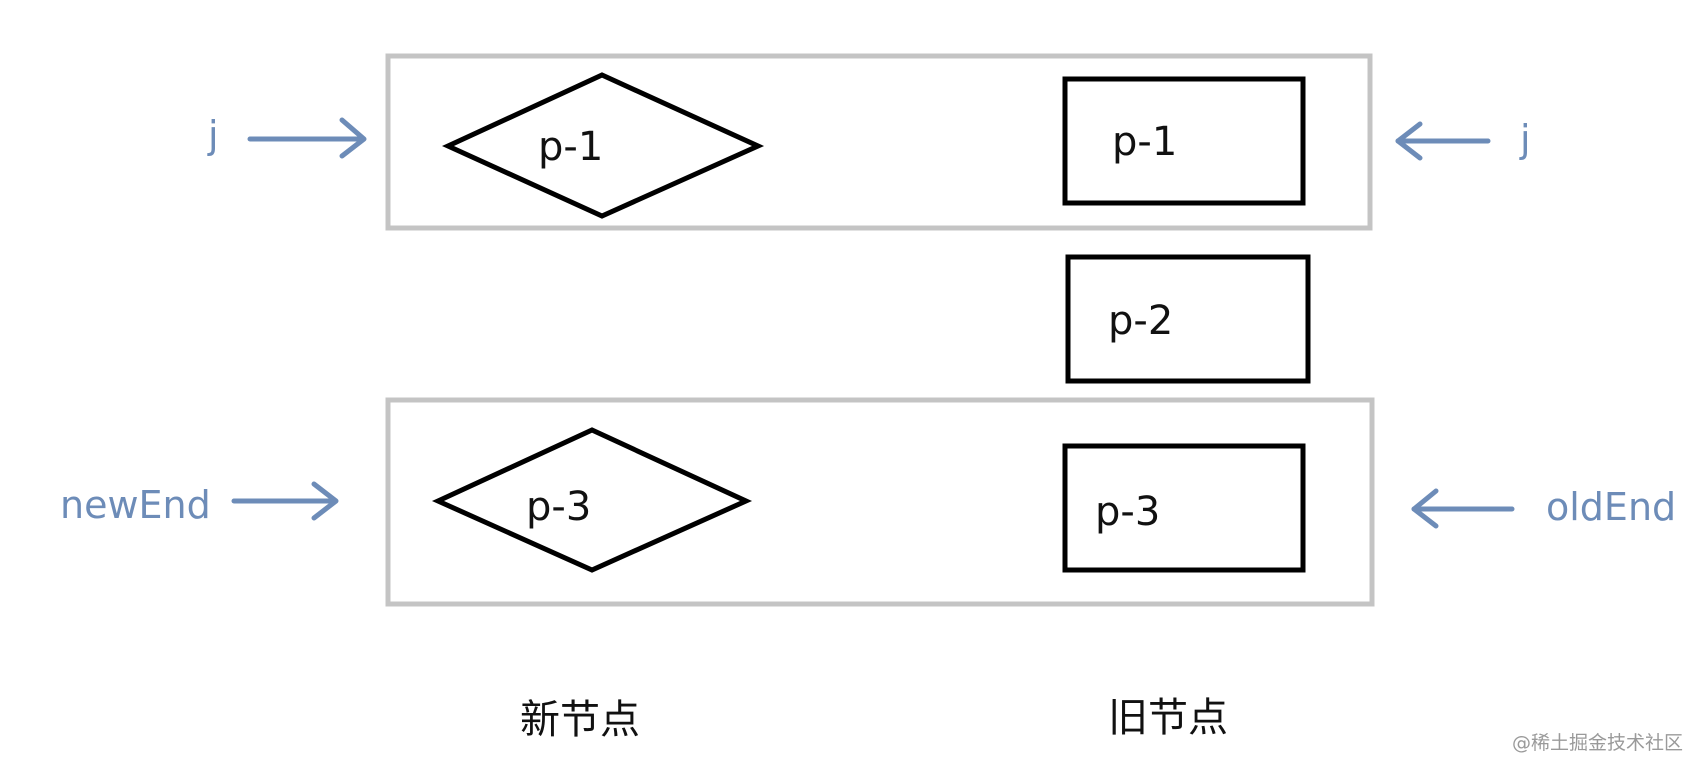 The width and height of the screenshot is (1694, 772). Describe the element at coordinates (1168, 718) in the screenshot. I see `old-nodes-caption: 旧节点` at that location.